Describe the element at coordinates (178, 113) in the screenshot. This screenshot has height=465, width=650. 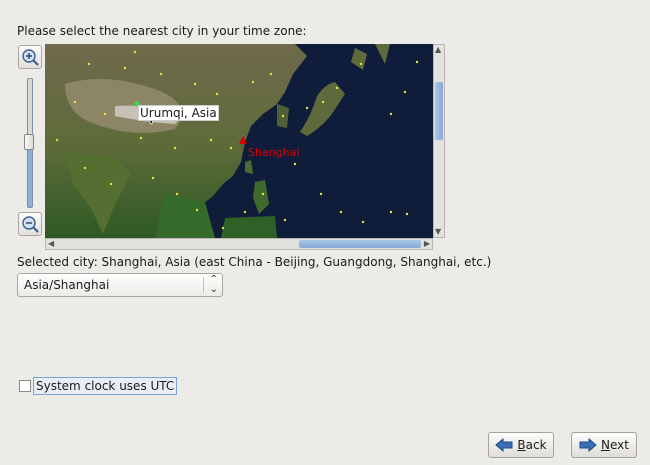
I see `hover-city-tooltip: Urumqi, Asia` at that location.